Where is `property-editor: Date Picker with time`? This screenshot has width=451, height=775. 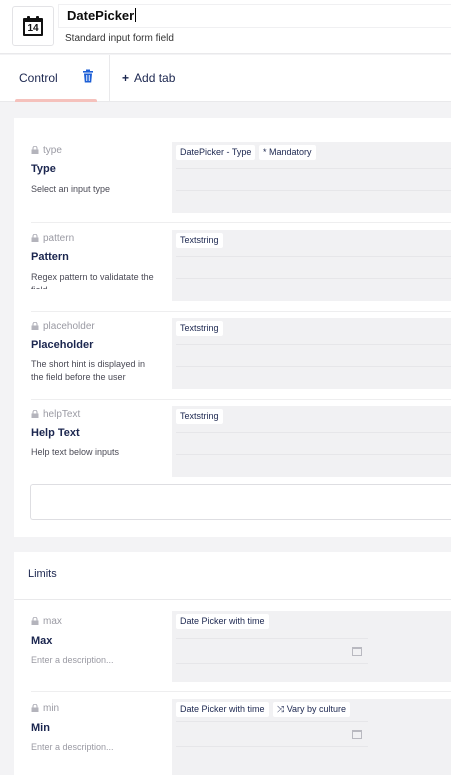 property-editor: Date Picker with time is located at coordinates (311, 646).